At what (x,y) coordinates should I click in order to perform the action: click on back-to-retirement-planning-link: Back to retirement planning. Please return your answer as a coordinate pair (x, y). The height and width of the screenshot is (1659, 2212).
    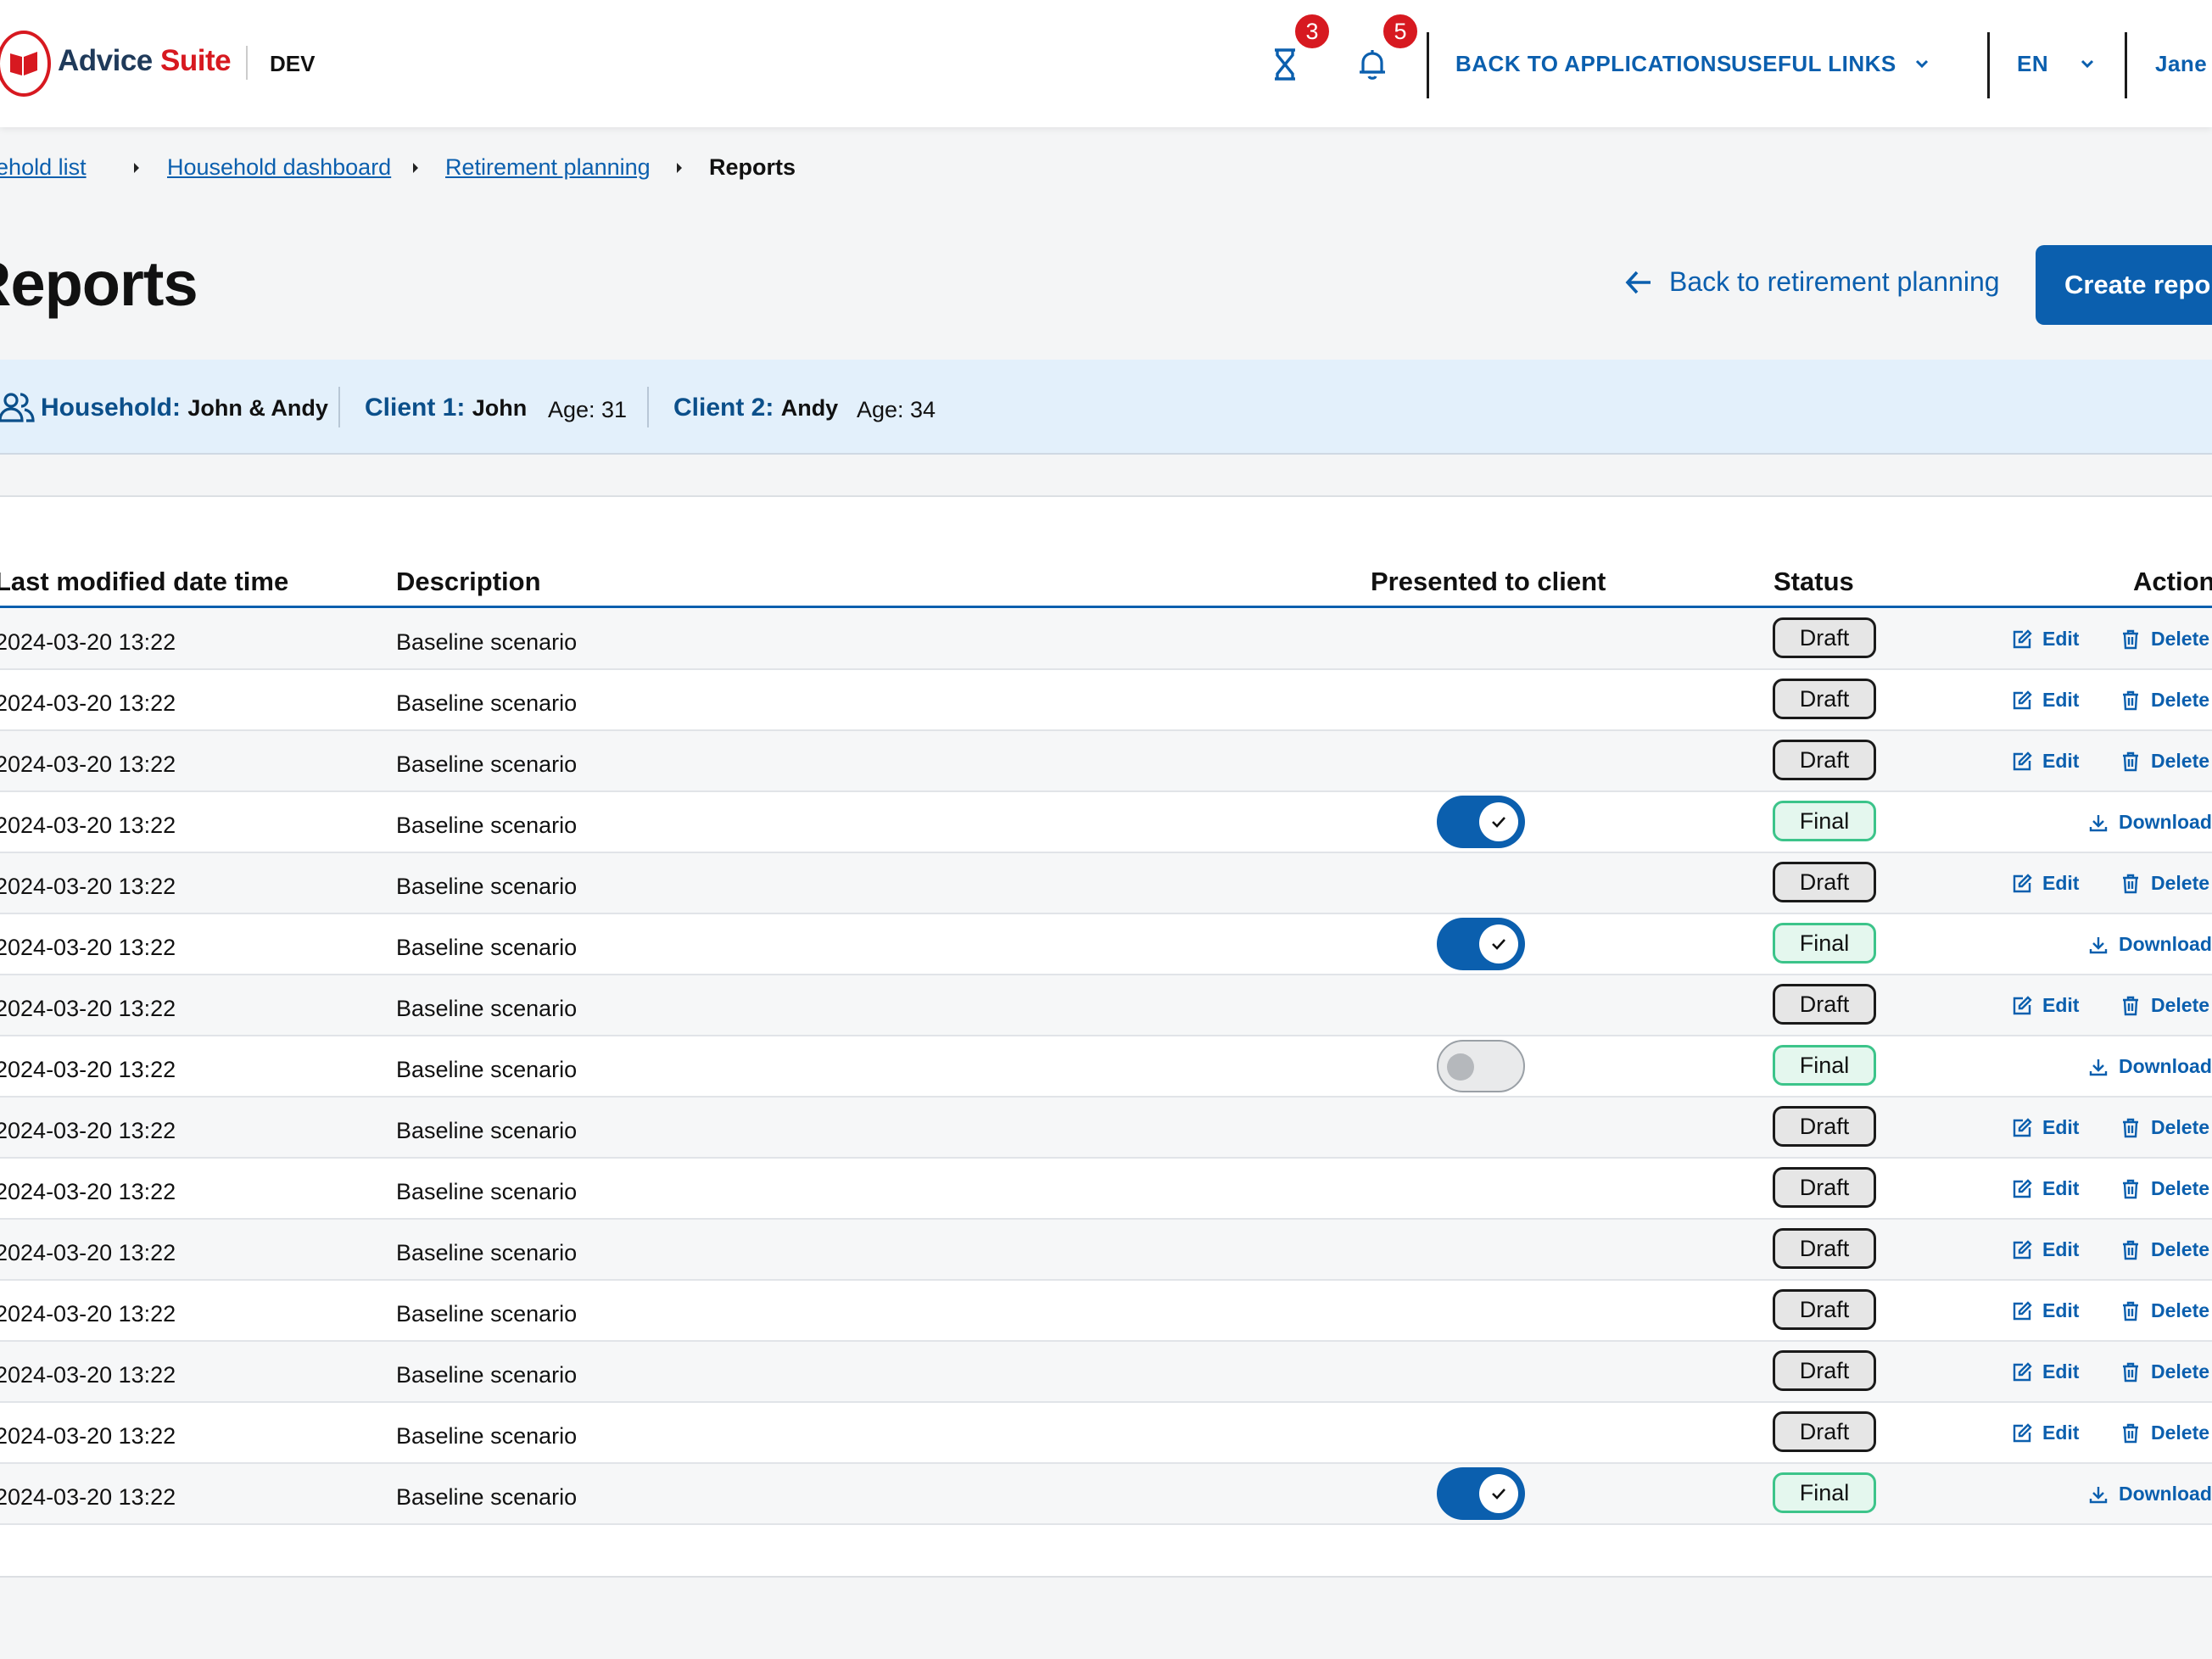
    Looking at the image, I should click on (1812, 282).